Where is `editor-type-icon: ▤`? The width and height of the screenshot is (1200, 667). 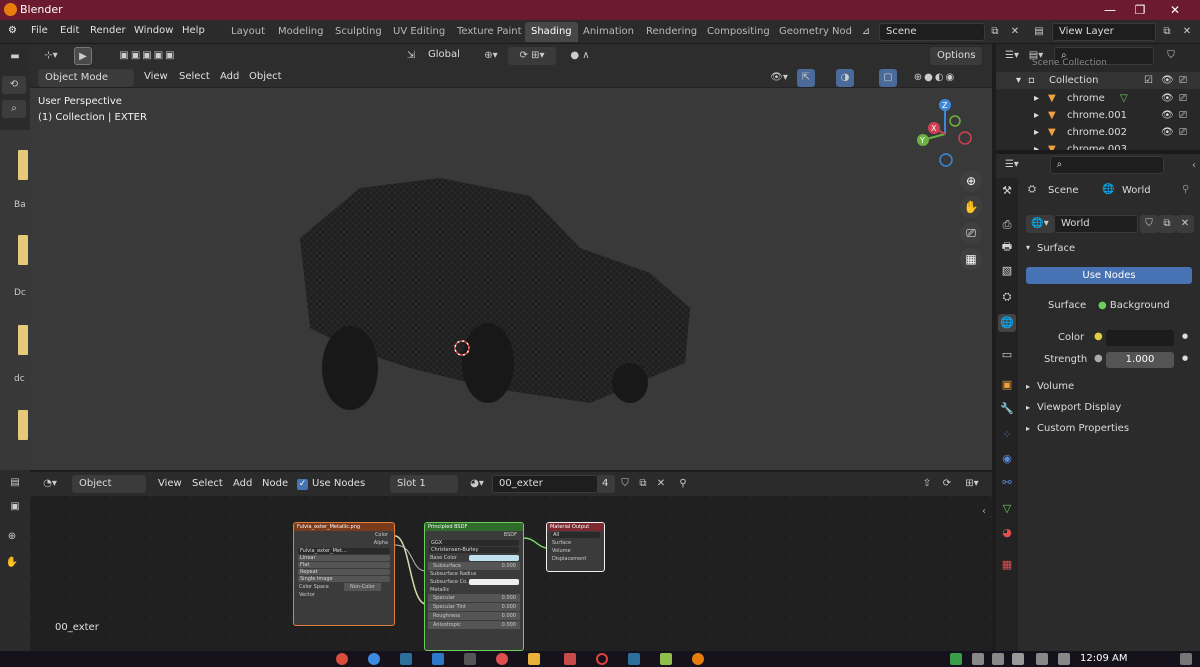
editor-type-icon: ▤ is located at coordinates (15, 483).